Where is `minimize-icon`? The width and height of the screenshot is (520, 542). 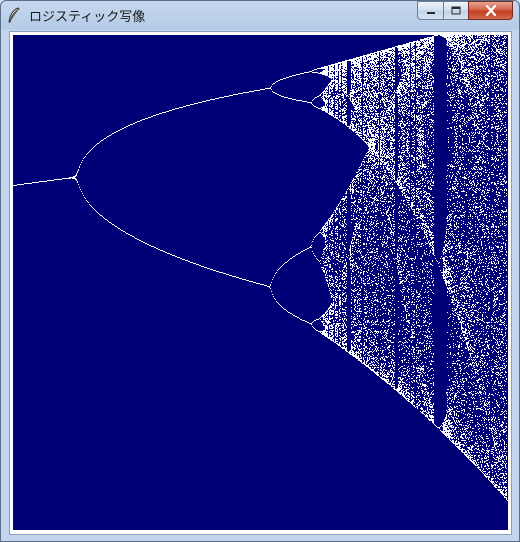 minimize-icon is located at coordinates (430, 12).